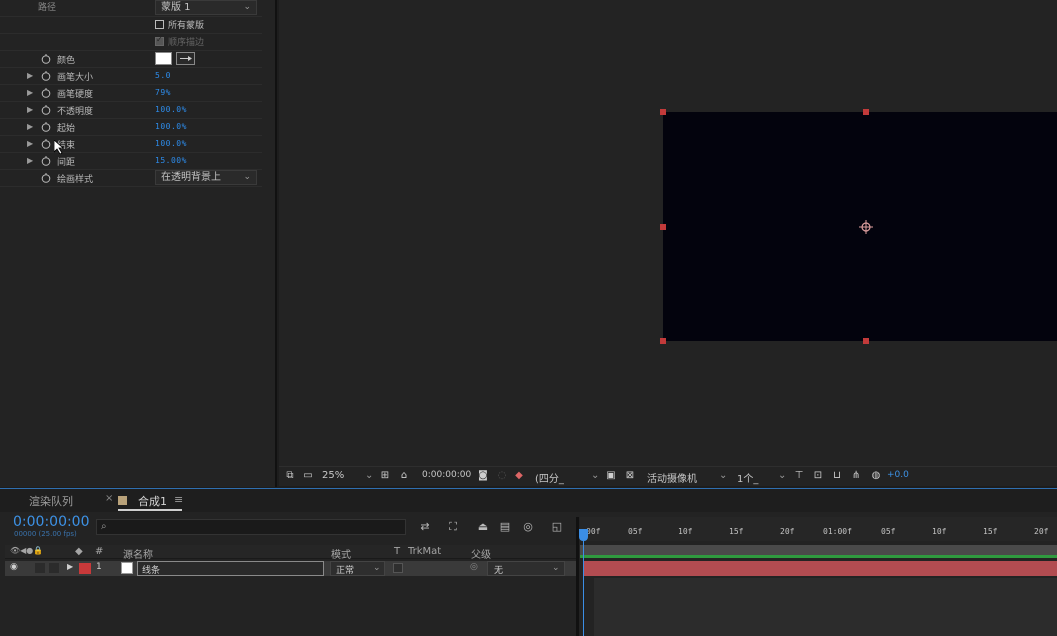  What do you see at coordinates (528, 527) in the screenshot?
I see `motion-blur-icon: ◎` at bounding box center [528, 527].